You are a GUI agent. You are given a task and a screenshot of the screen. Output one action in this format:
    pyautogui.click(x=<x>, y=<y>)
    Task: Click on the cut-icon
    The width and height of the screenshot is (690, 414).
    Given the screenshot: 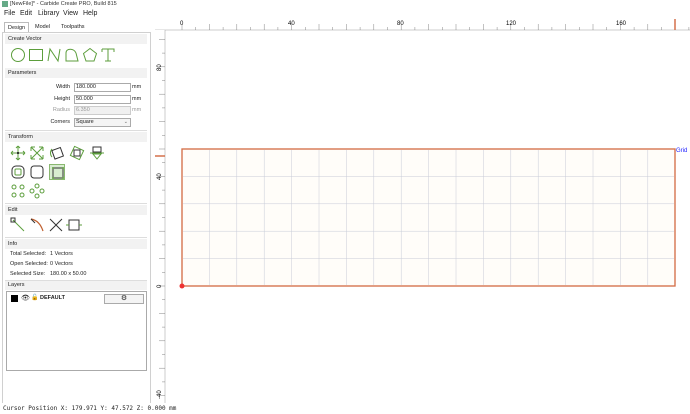 What is the action you would take?
    pyautogui.click(x=56, y=225)
    